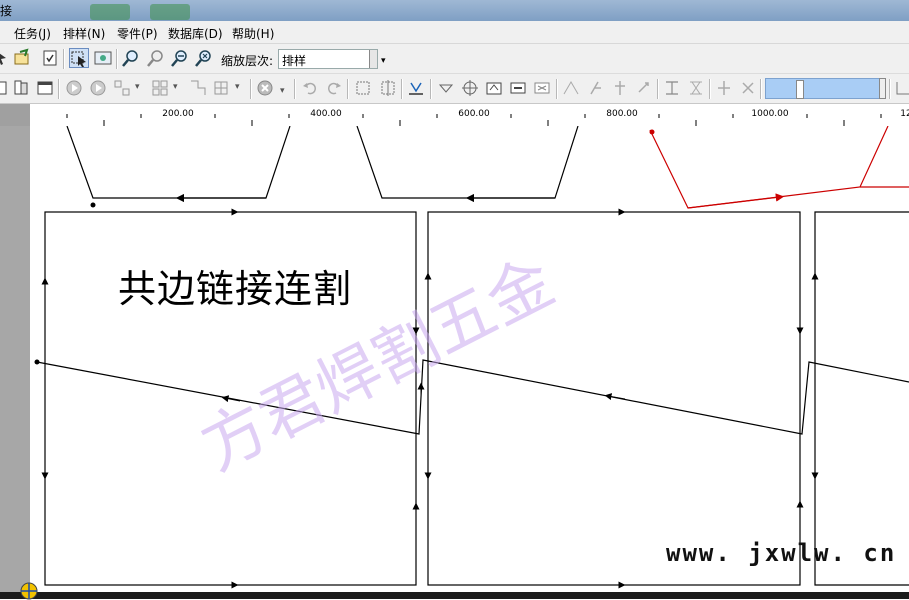 This screenshot has height=600, width=909. I want to click on menu-help: 帮助(H), so click(253, 33).